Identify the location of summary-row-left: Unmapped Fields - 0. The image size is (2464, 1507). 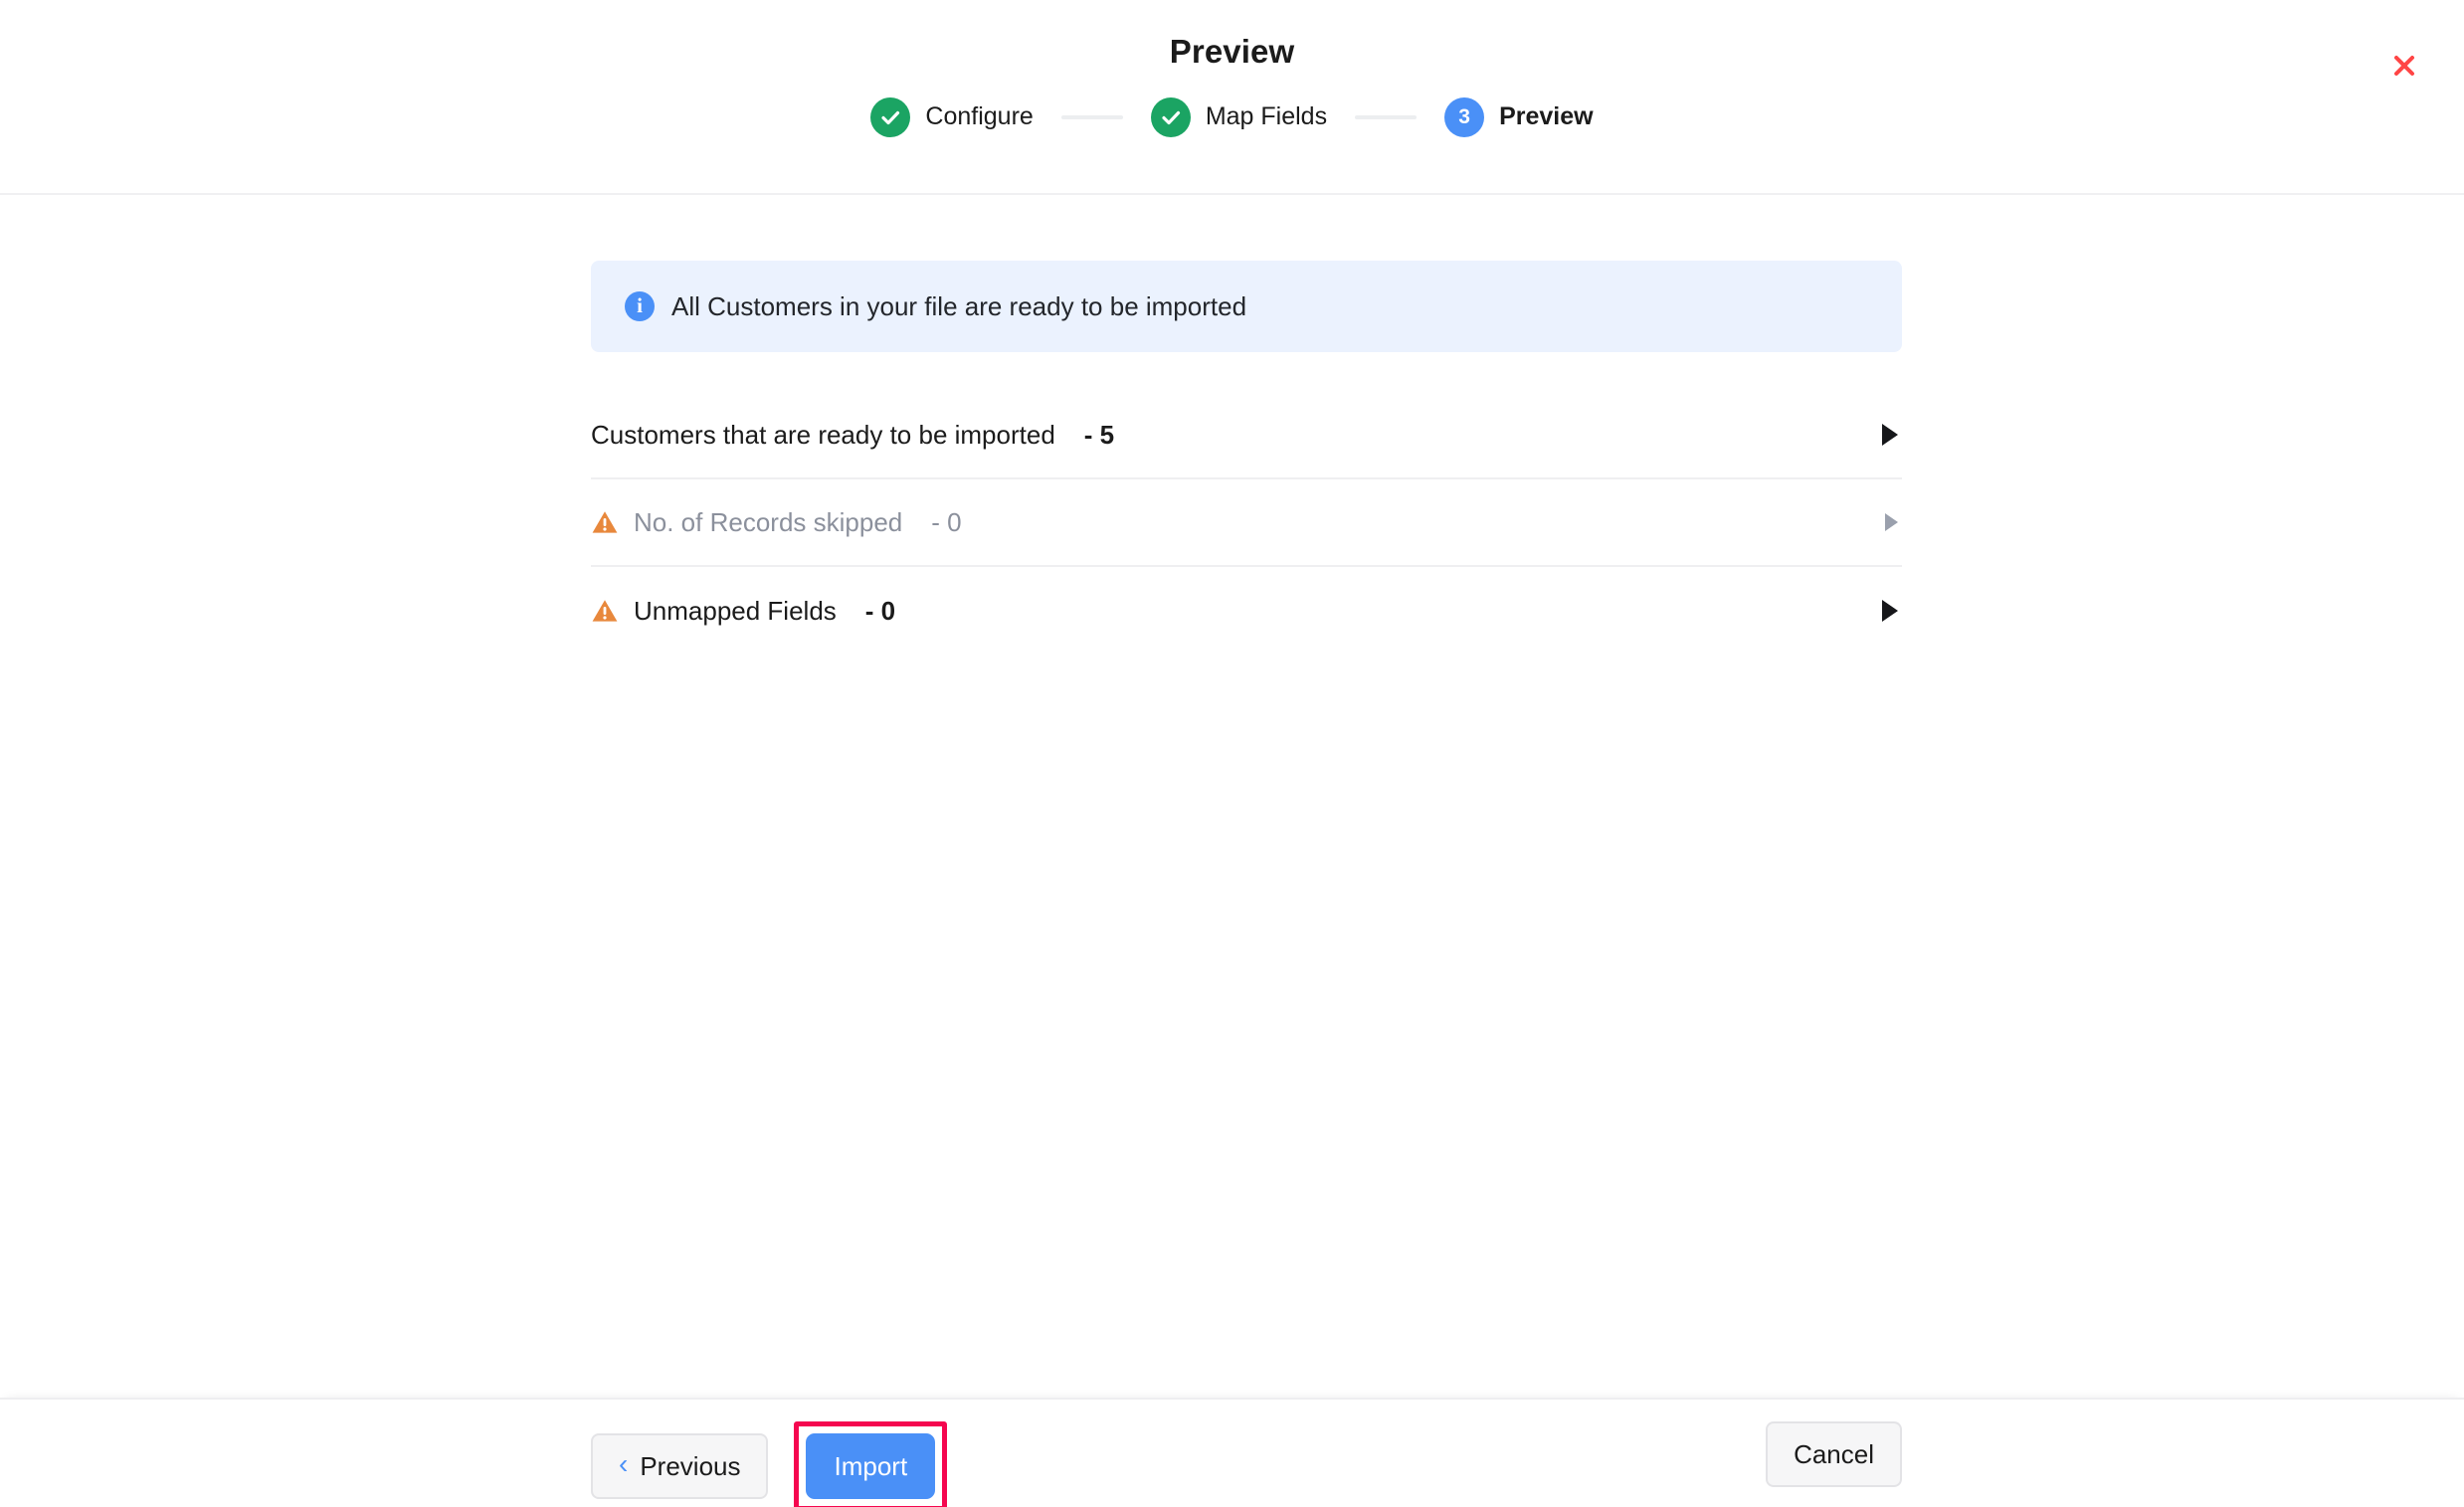
(1236, 611).